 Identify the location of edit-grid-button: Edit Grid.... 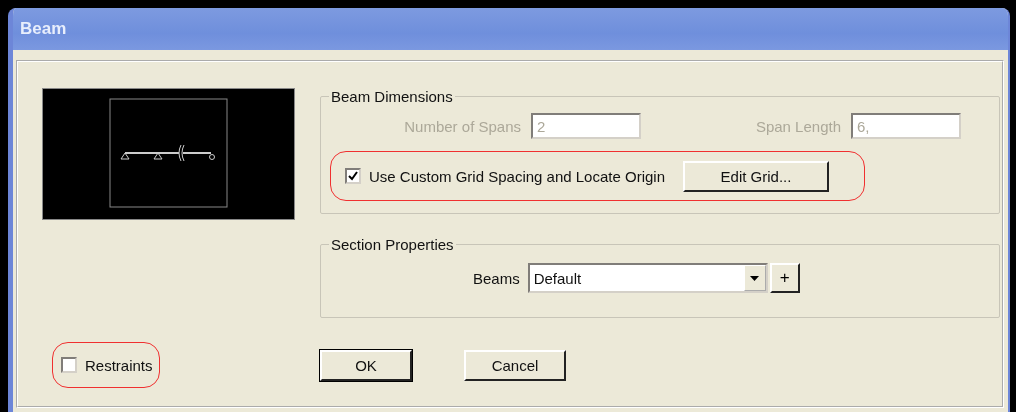
(756, 176).